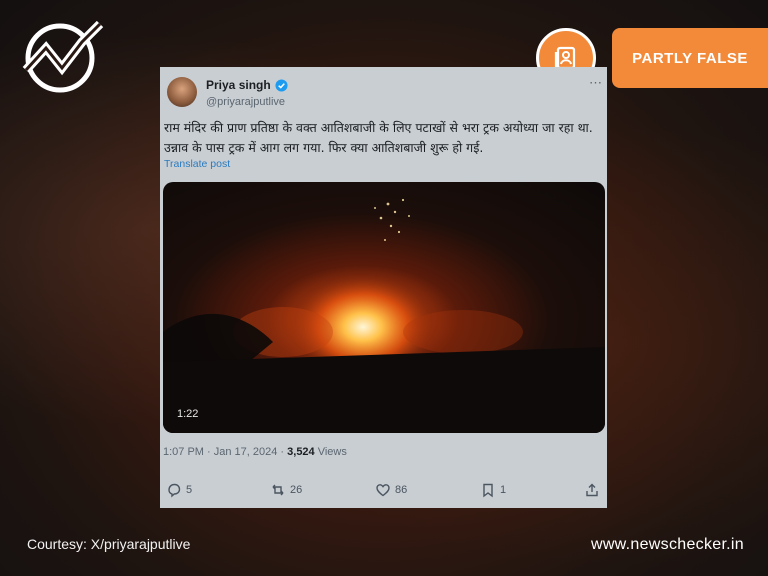 This screenshot has height=576, width=768. What do you see at coordinates (503, 490) in the screenshot?
I see `bookmark-count: 1` at bounding box center [503, 490].